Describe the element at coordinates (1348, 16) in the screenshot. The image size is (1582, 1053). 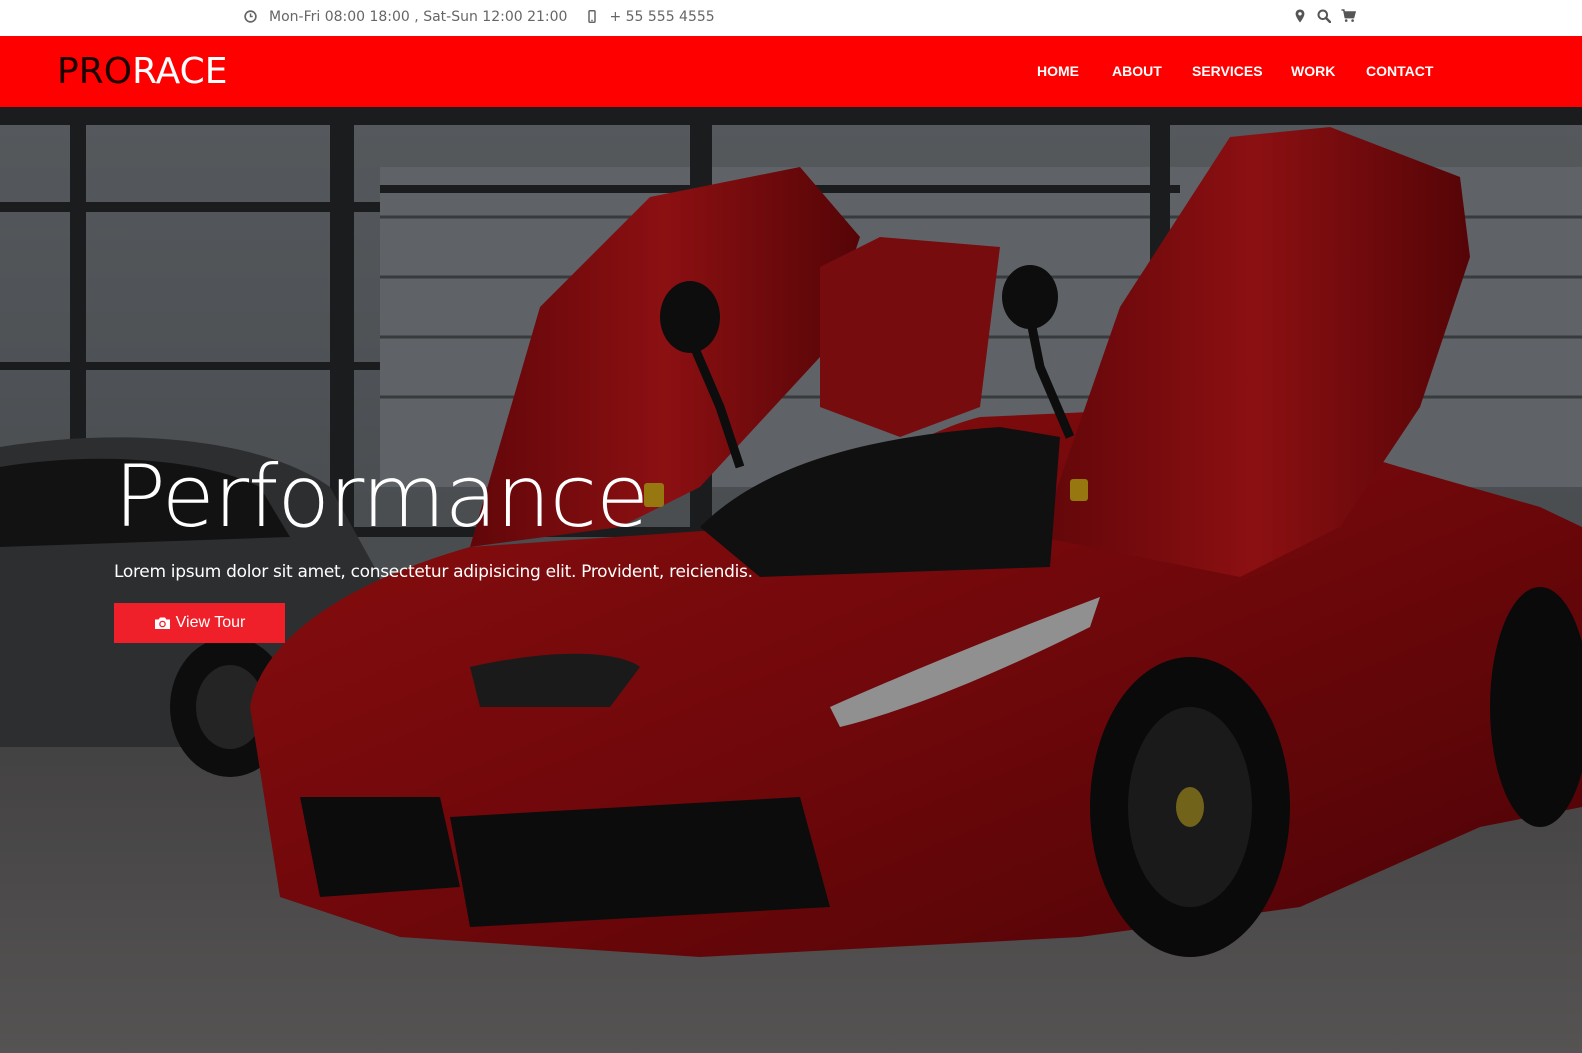
I see `cart-icon` at that location.